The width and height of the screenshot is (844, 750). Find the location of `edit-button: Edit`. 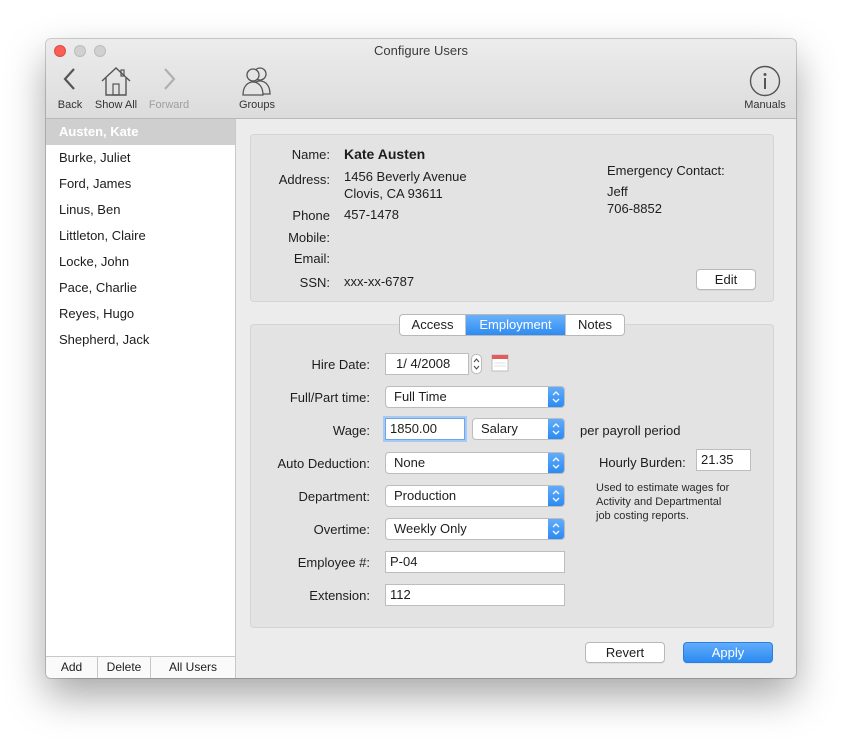

edit-button: Edit is located at coordinates (726, 279).